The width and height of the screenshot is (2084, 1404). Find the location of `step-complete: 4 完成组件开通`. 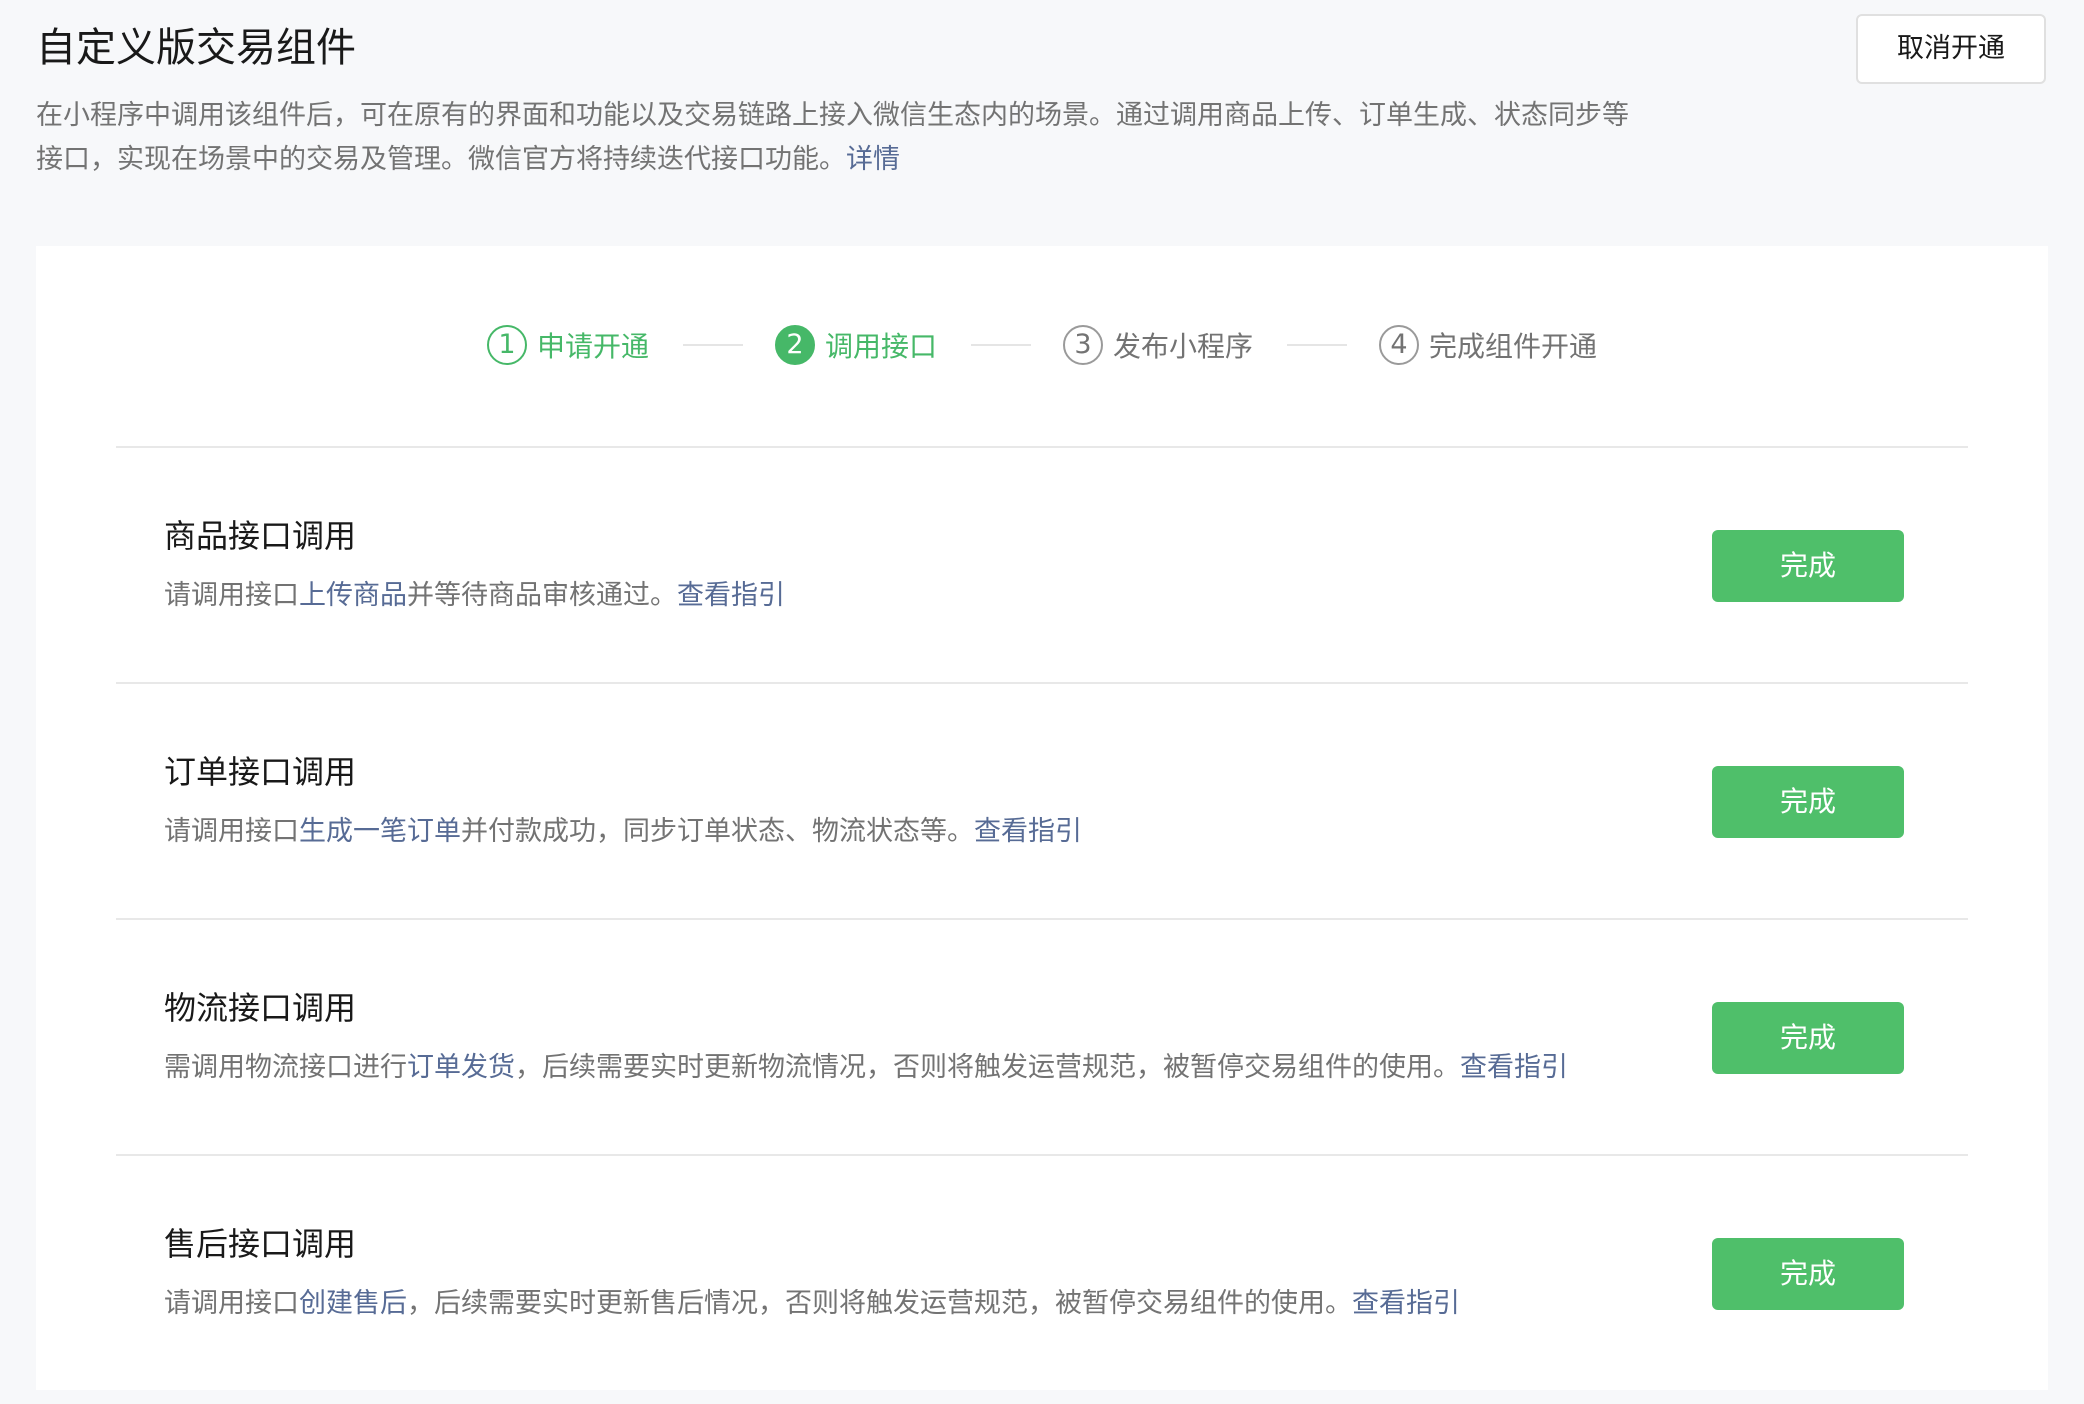

step-complete: 4 完成组件开通 is located at coordinates (1488, 345).